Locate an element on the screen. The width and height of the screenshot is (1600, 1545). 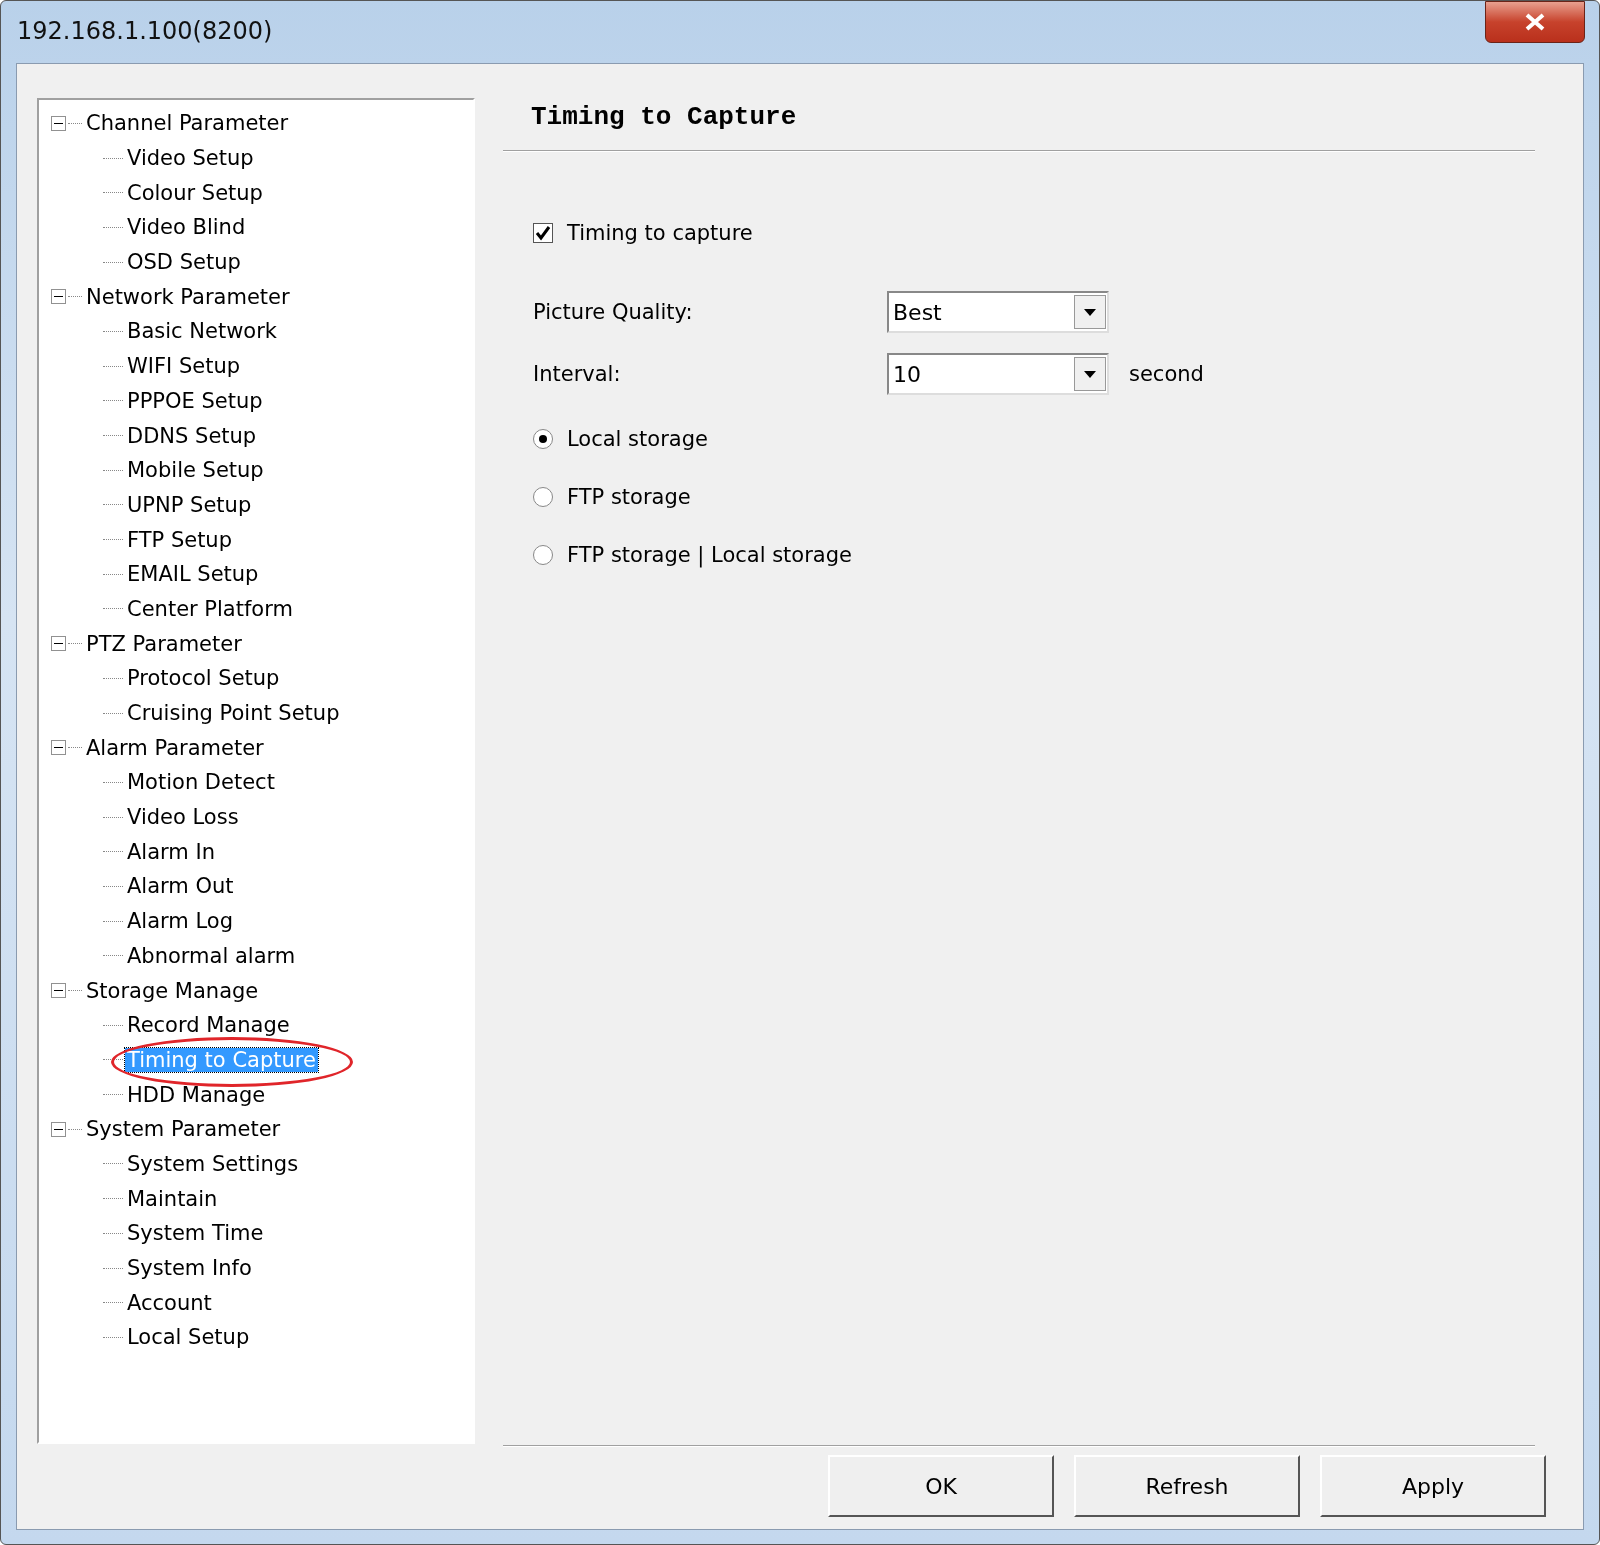
tree-item: Center Platform is located at coordinates (210, 608).